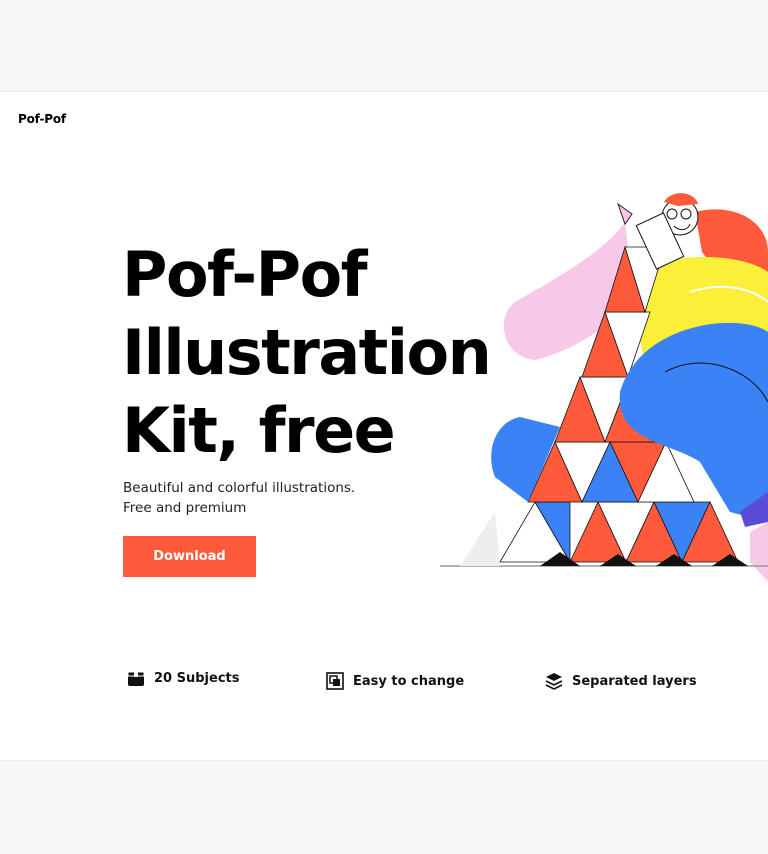 The width and height of the screenshot is (768, 854). I want to click on feature-label: Separated layers, so click(634, 681).